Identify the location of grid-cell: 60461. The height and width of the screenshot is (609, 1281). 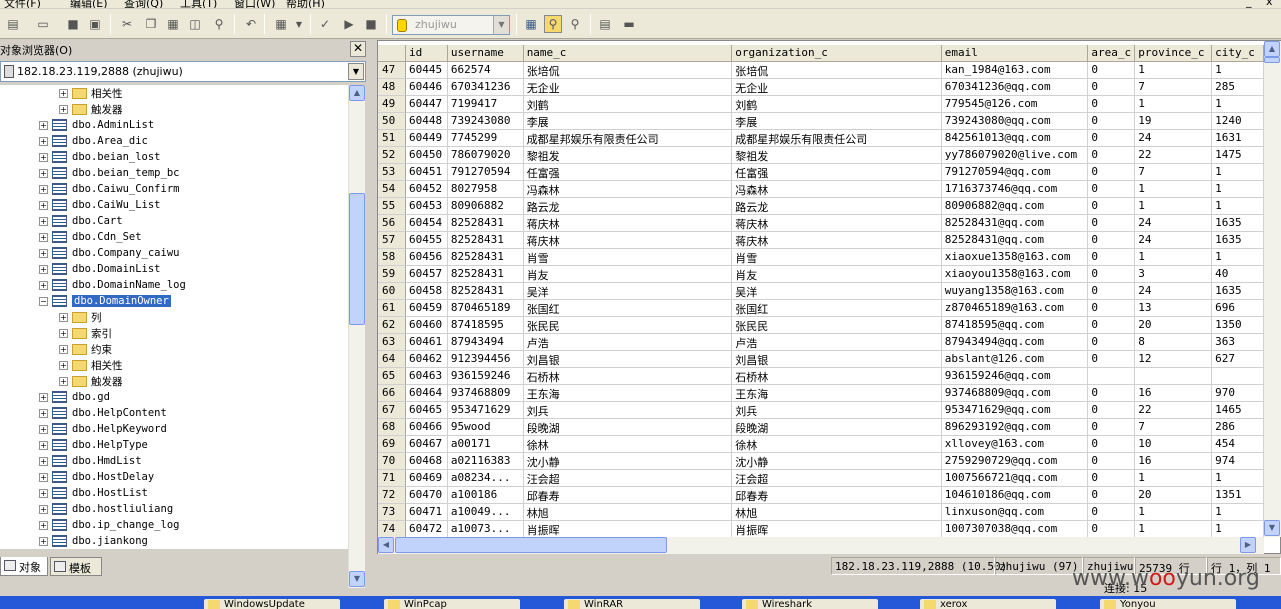
(426, 342).